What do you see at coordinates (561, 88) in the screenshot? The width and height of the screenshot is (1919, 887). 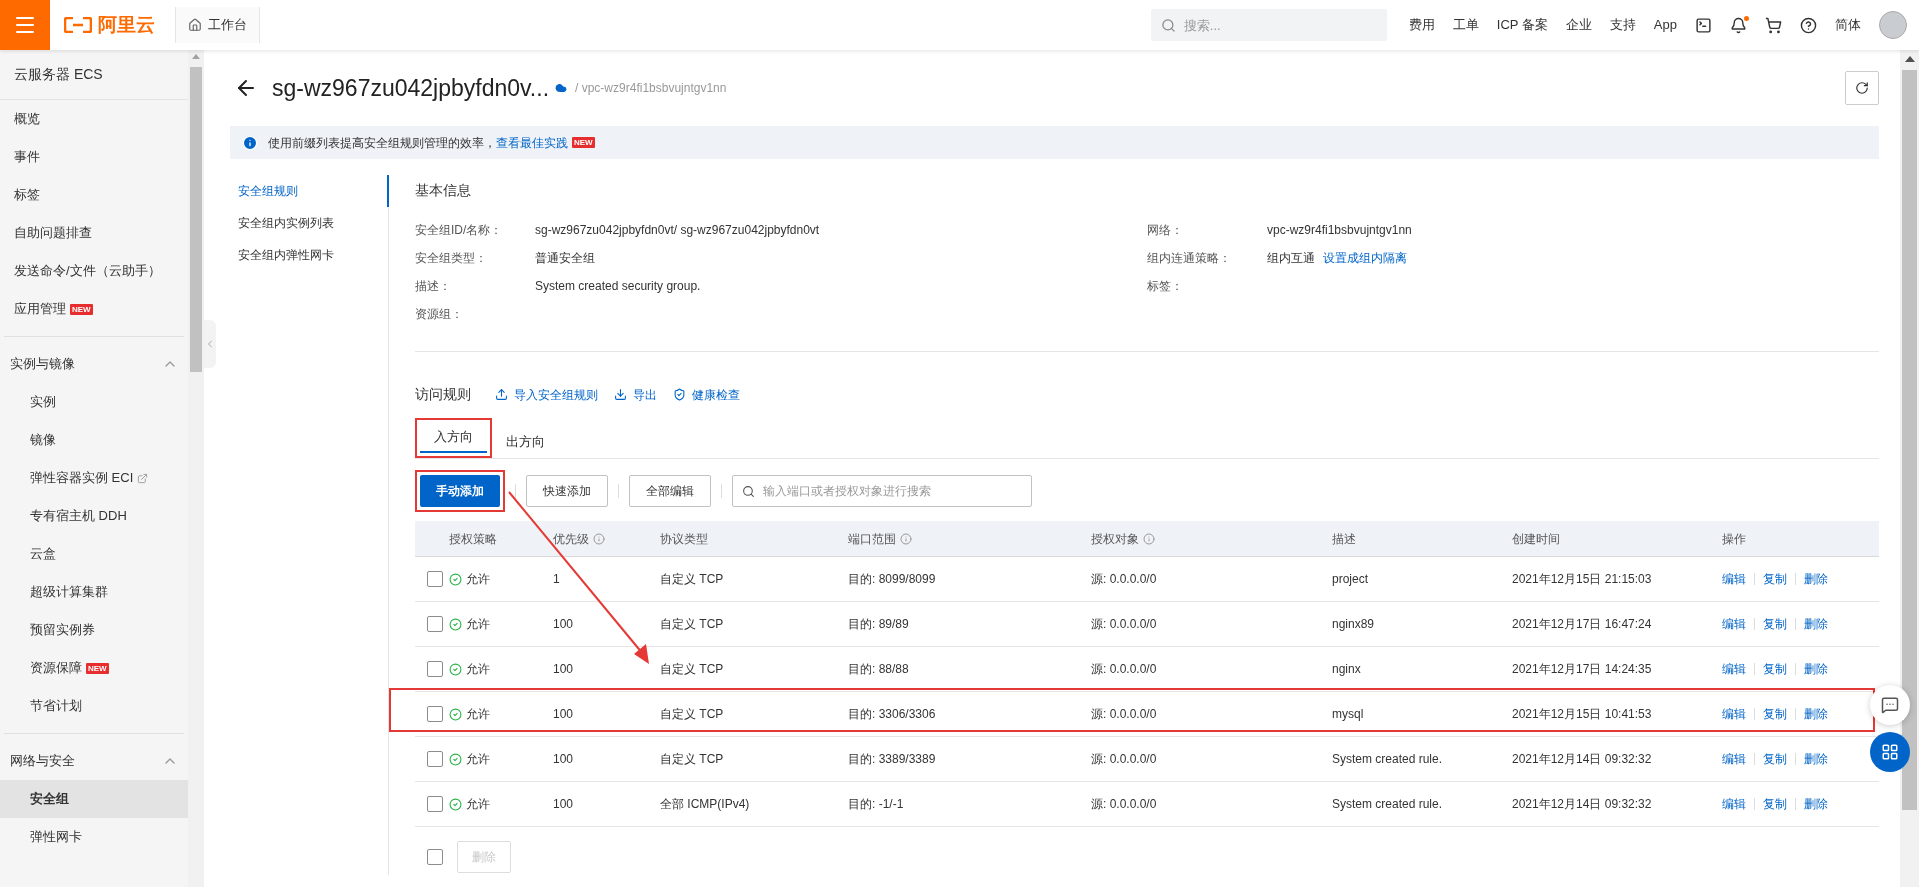 I see `cloud-icon` at bounding box center [561, 88].